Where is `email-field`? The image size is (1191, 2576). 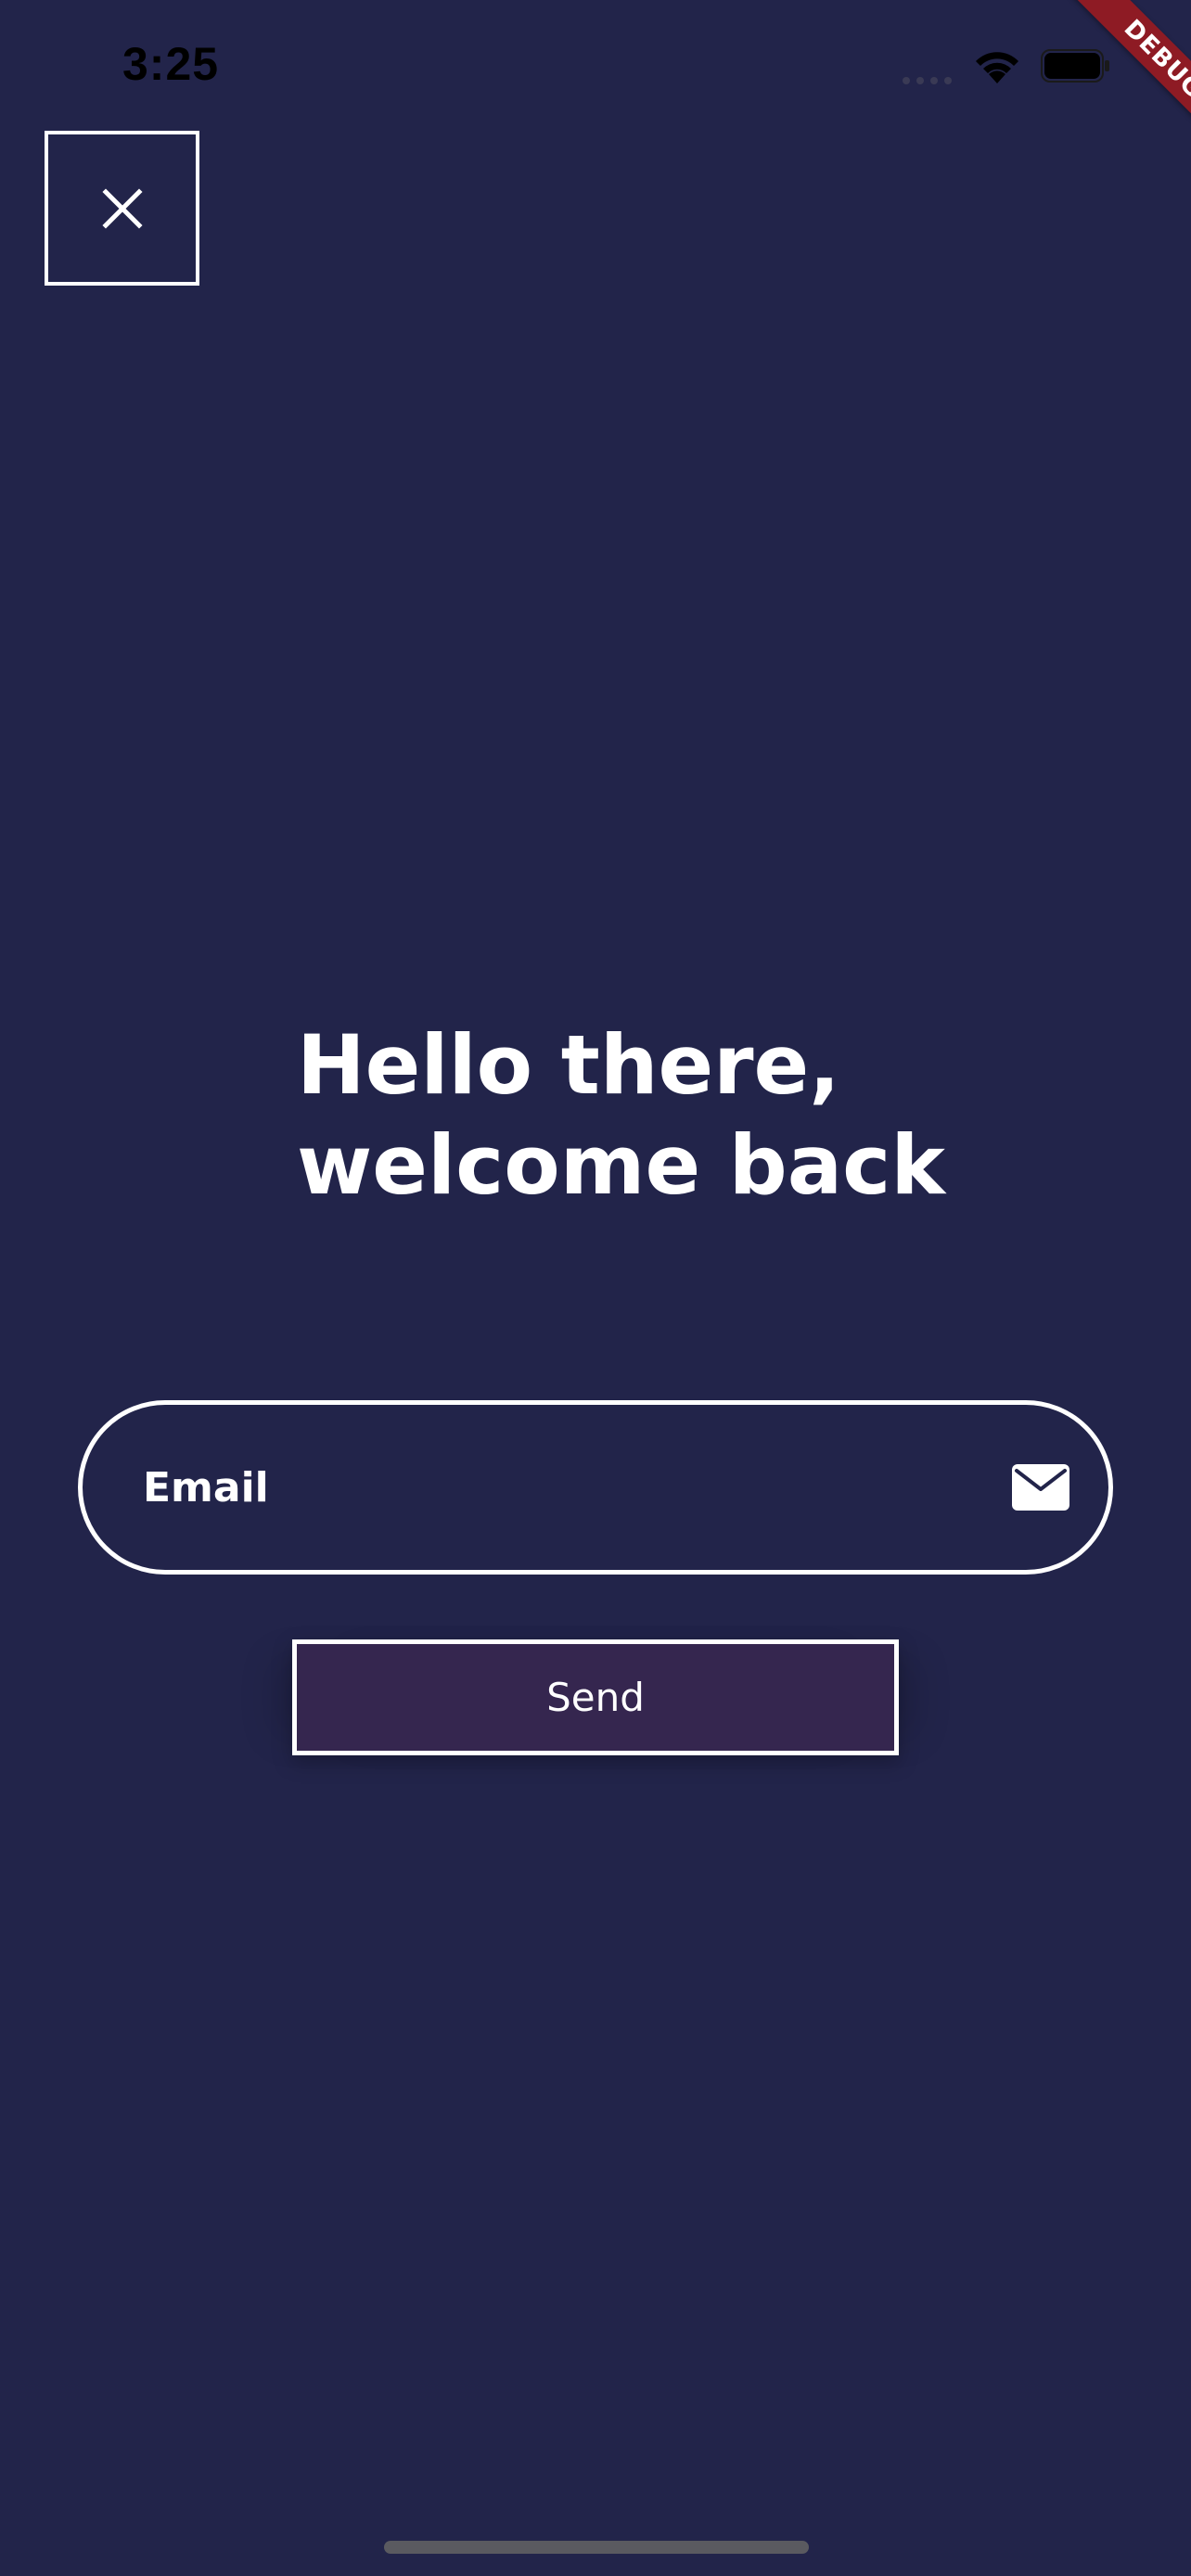
email-field is located at coordinates (595, 1487).